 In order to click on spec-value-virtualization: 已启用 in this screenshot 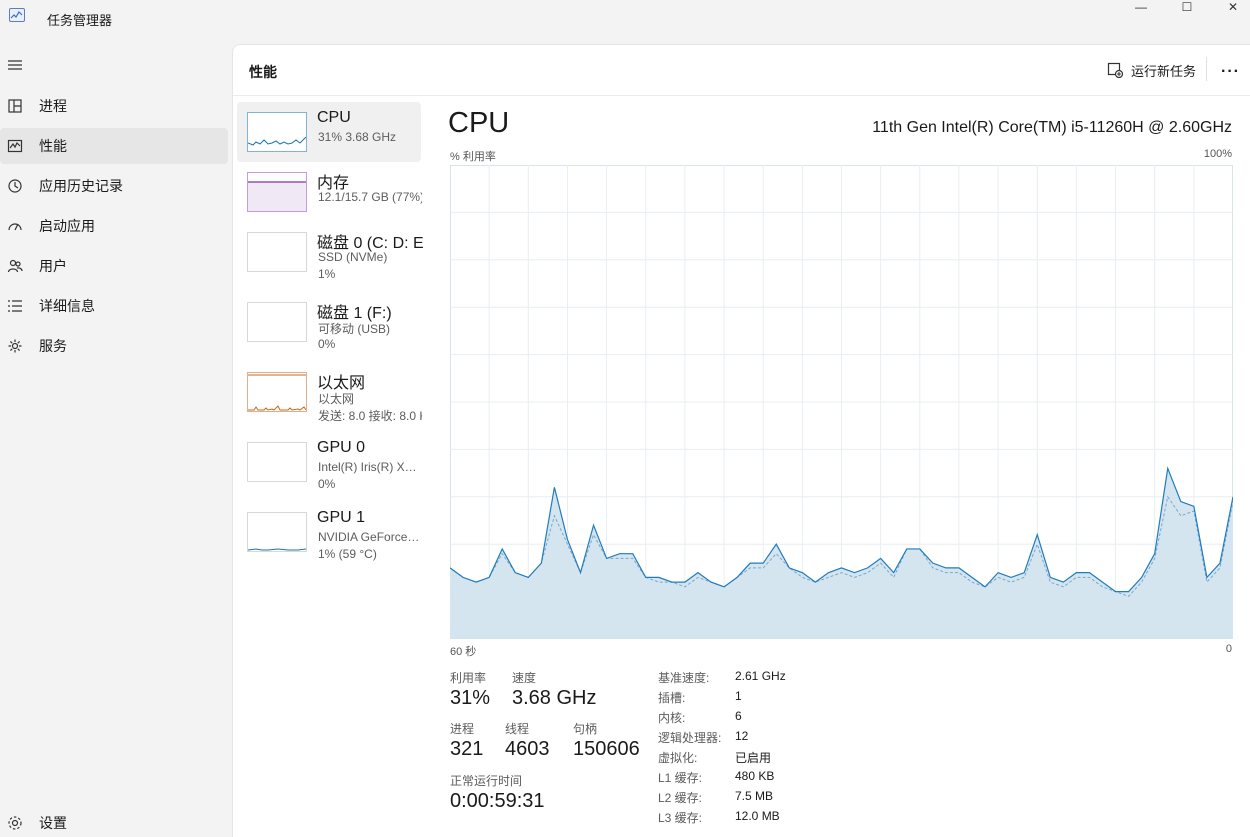, I will do `click(753, 758)`.